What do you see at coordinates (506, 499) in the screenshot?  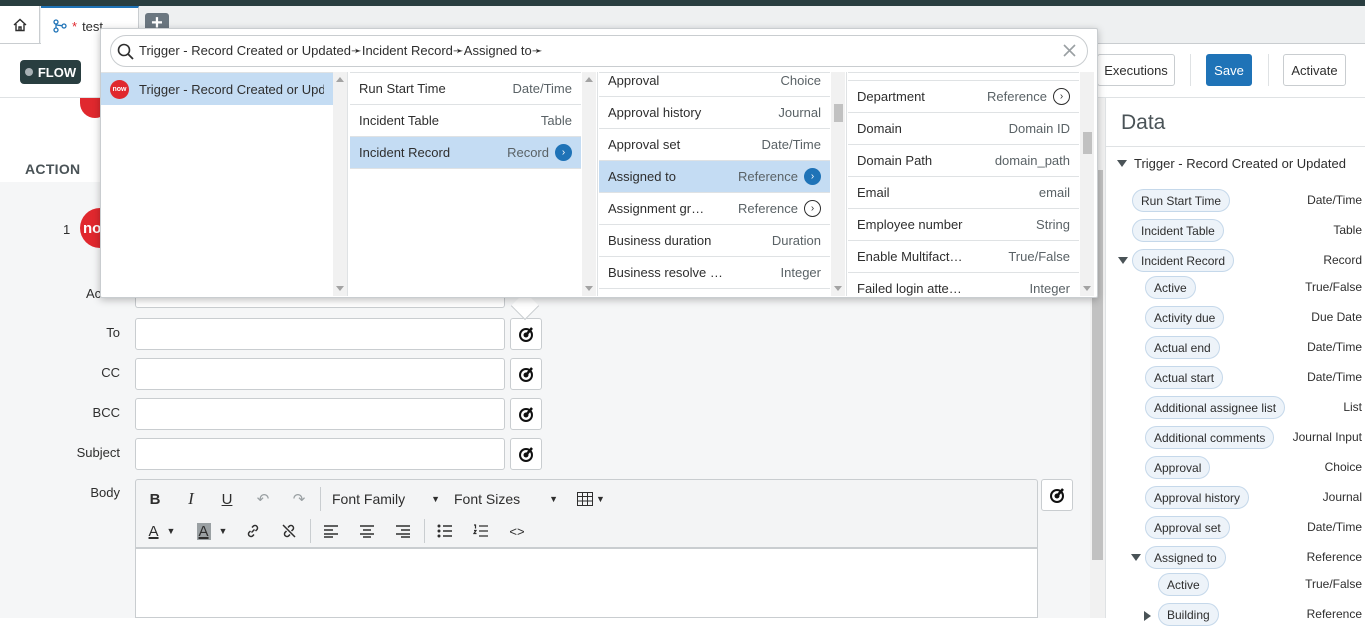 I see `font-sizes-select: Font Sizes ▼` at bounding box center [506, 499].